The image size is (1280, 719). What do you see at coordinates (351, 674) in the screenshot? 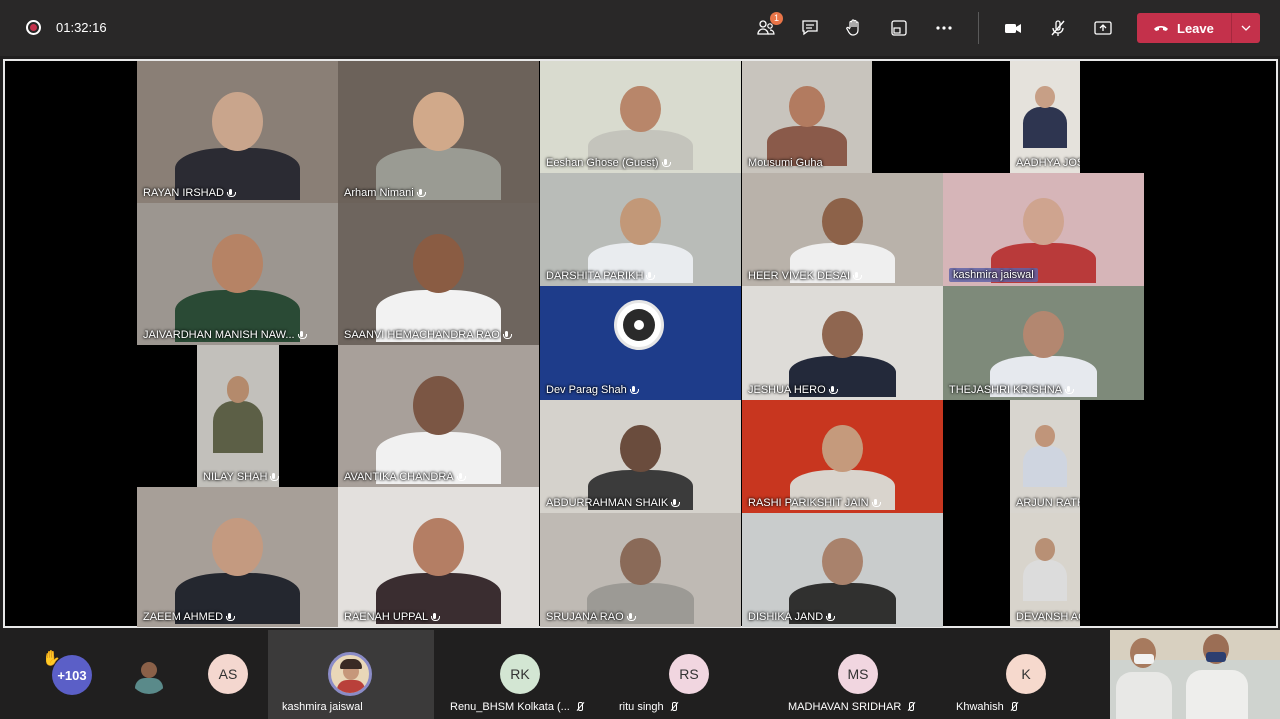
I see `participant-tile-speaking: kashmira jaiswal` at bounding box center [351, 674].